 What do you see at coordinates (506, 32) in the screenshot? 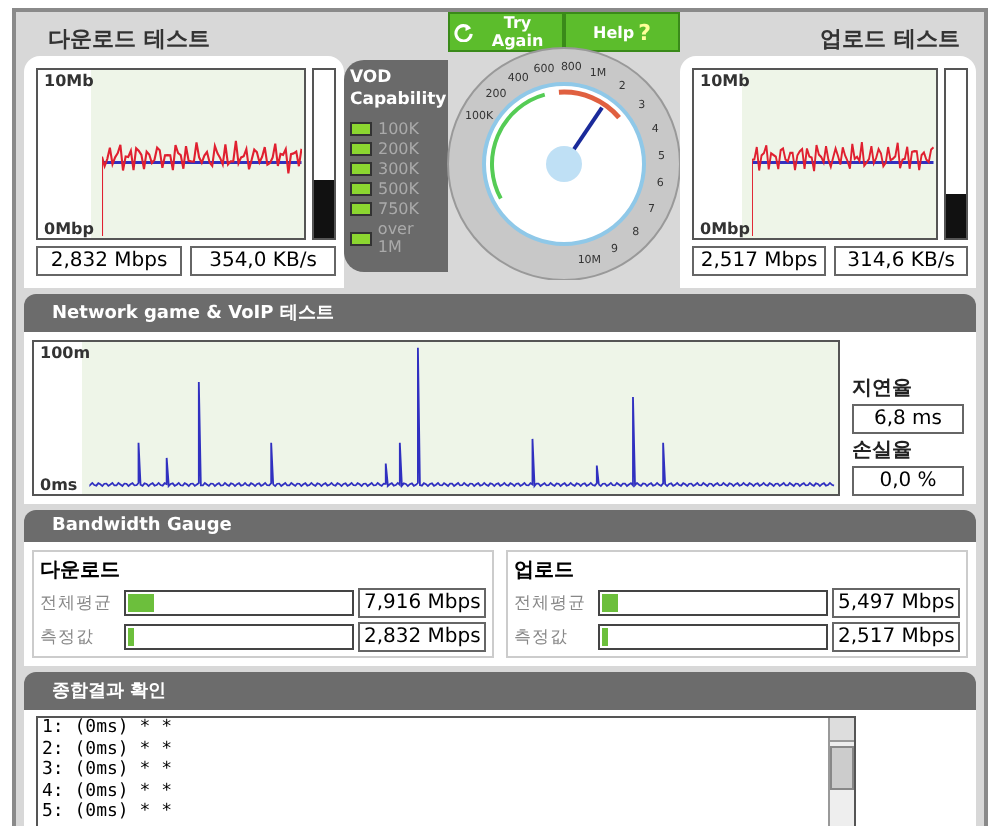
I see `try-again-button: Try Again` at bounding box center [506, 32].